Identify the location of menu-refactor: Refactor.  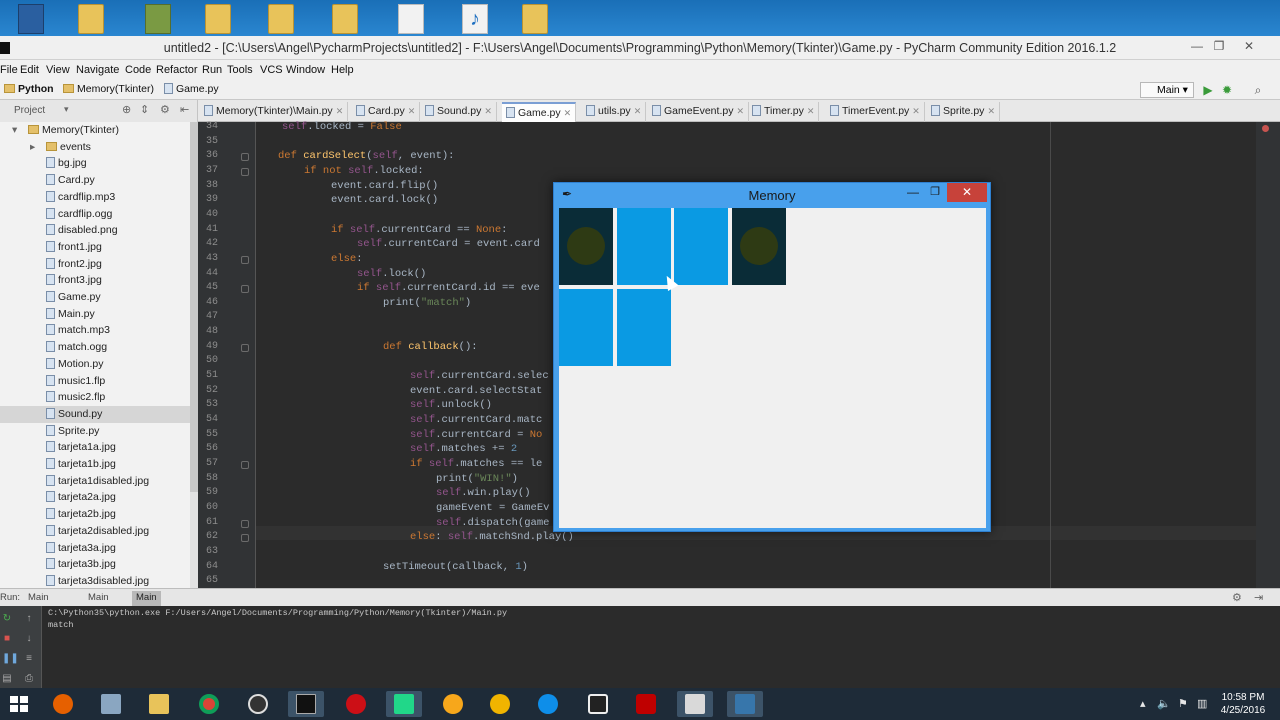
(177, 70).